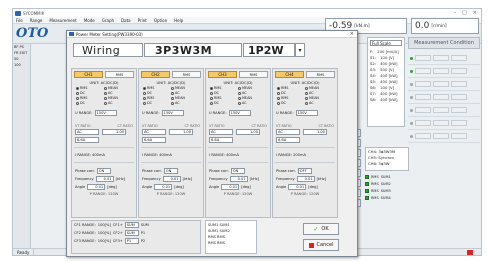 The height and width of the screenshot is (262, 493). What do you see at coordinates (475, 13) in the screenshot?
I see `close-button: ×` at bounding box center [475, 13].